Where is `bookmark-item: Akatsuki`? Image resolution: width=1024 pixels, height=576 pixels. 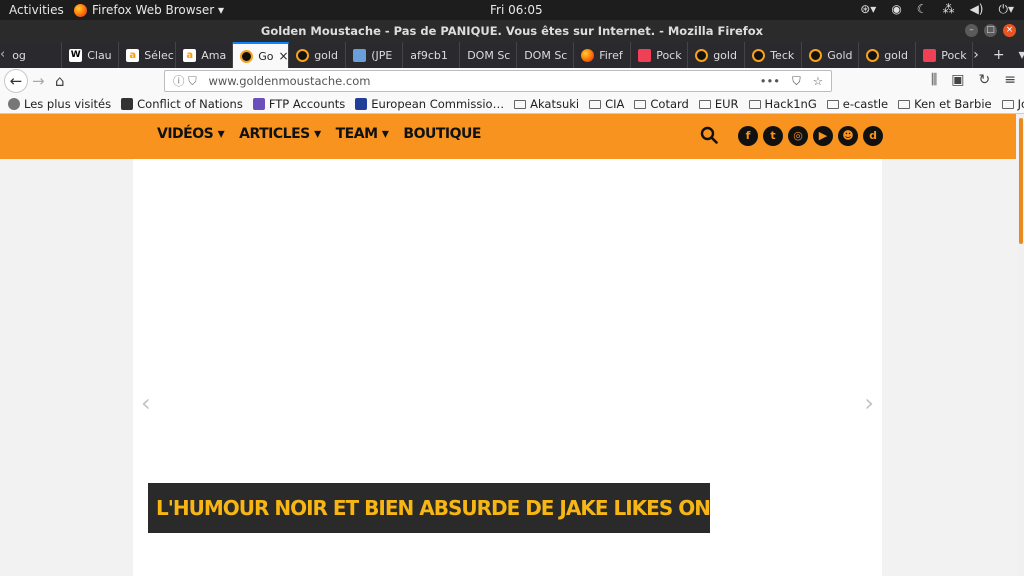 bookmark-item: Akatsuki is located at coordinates (546, 104).